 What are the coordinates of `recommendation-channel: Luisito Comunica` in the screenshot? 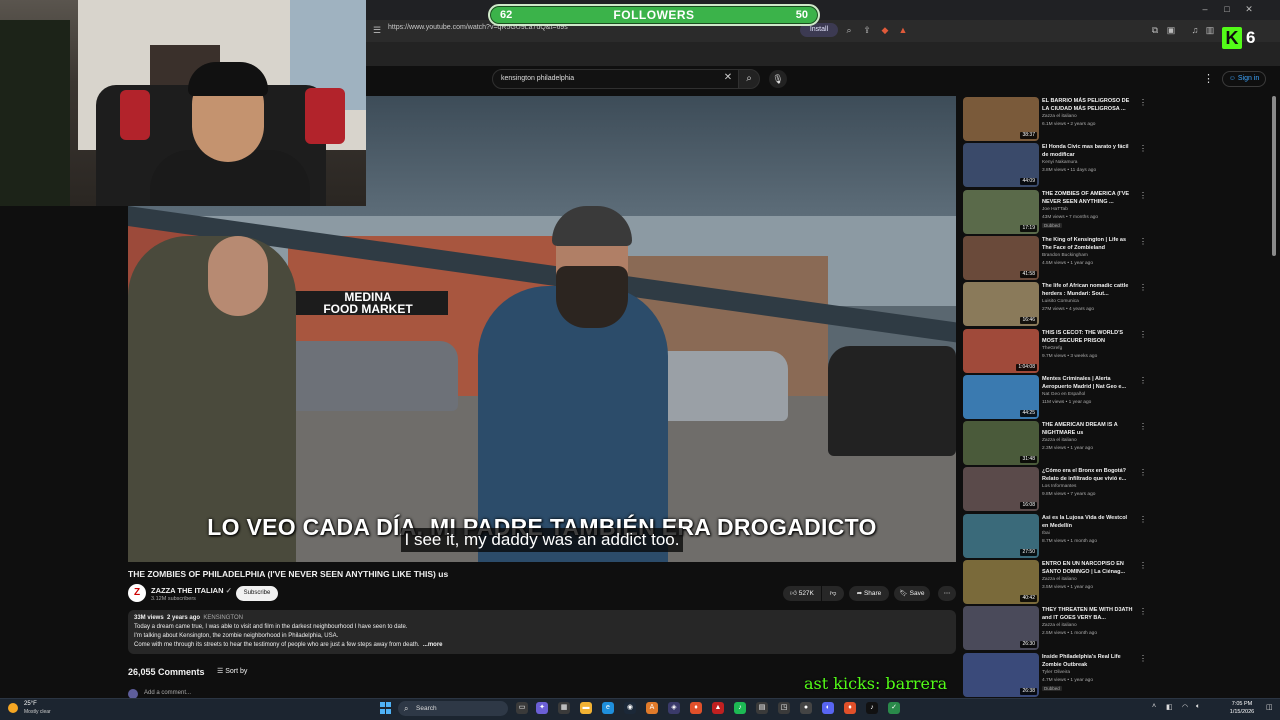 It's located at (1060, 301).